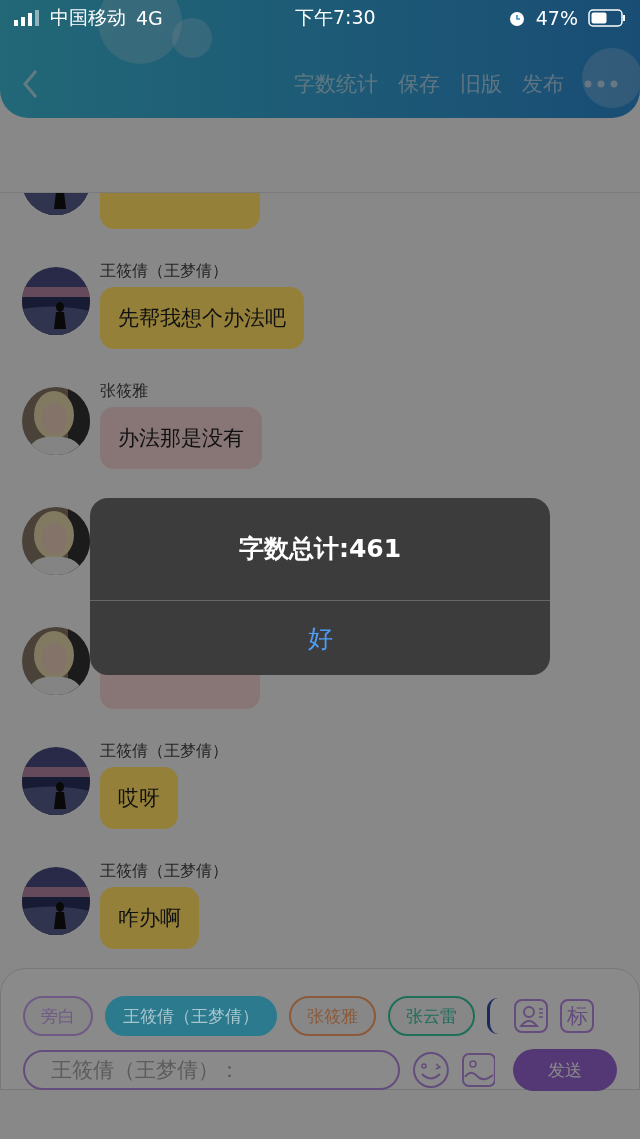 This screenshot has height=1139, width=640. What do you see at coordinates (531, 1016) in the screenshot?
I see `contact-card-icon` at bounding box center [531, 1016].